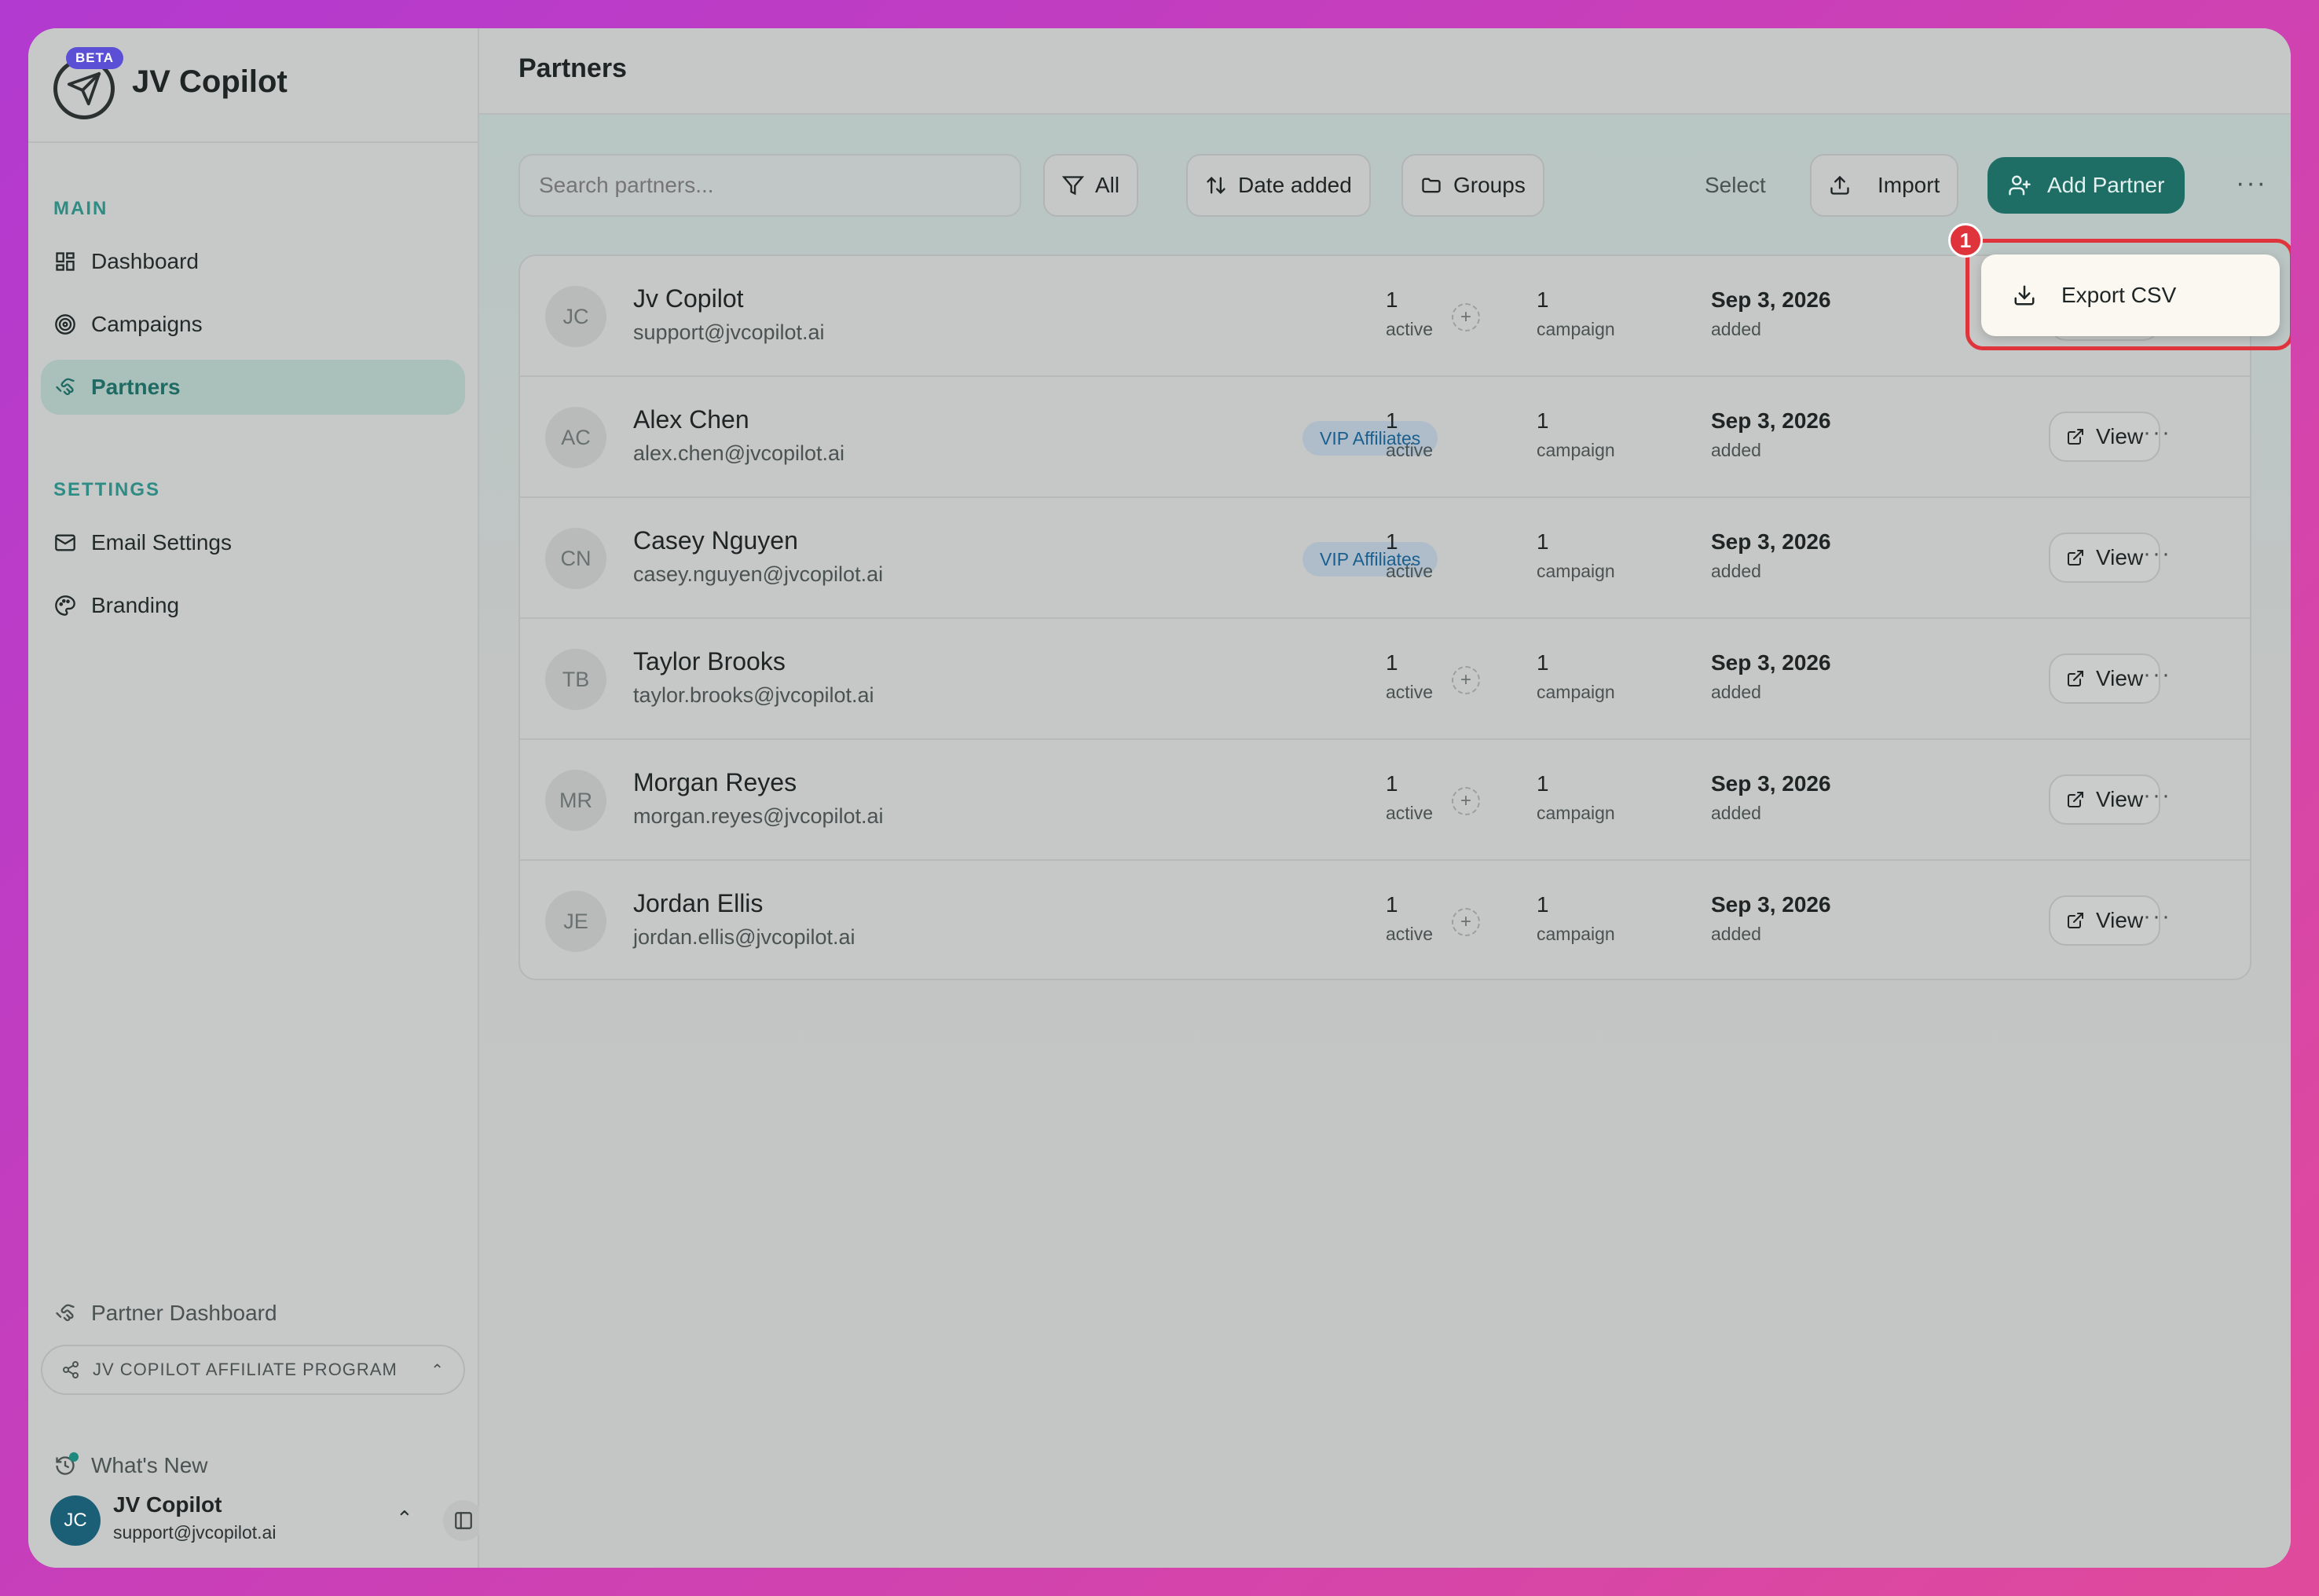 The height and width of the screenshot is (1596, 2319). What do you see at coordinates (575, 679) in the screenshot?
I see `avatar: TB` at bounding box center [575, 679].